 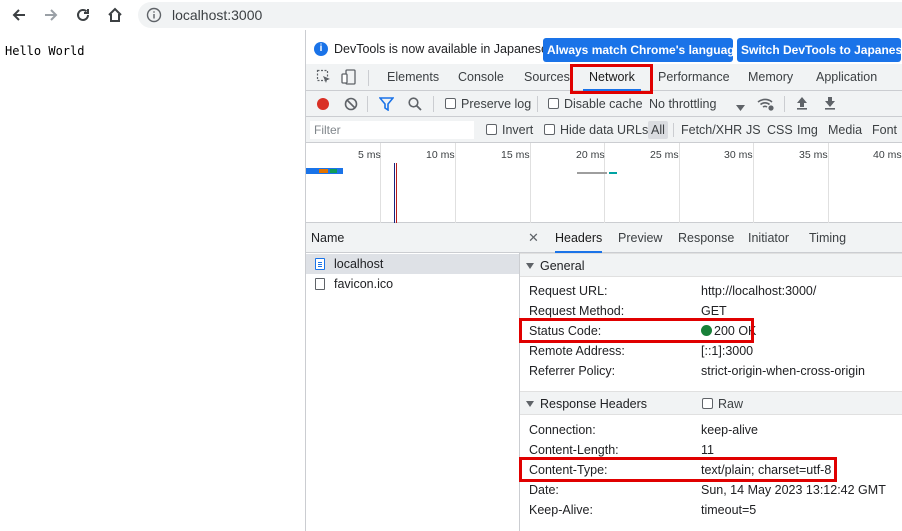 What do you see at coordinates (364, 284) in the screenshot?
I see `request-name: favicon.ico` at bounding box center [364, 284].